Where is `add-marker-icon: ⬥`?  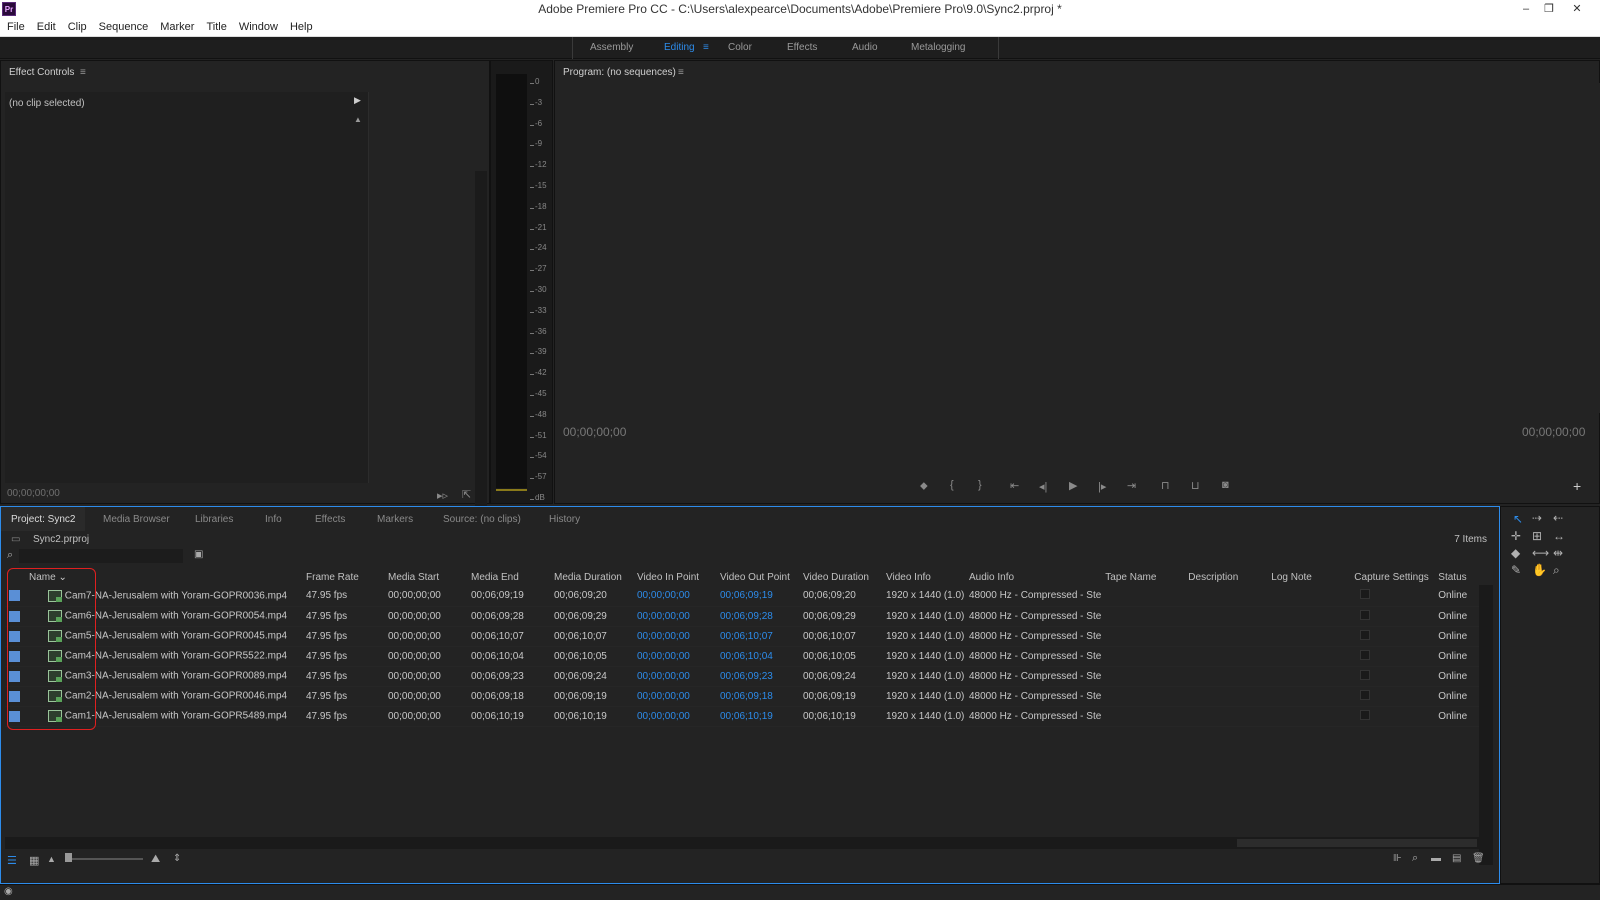 add-marker-icon: ⬥ is located at coordinates (924, 486).